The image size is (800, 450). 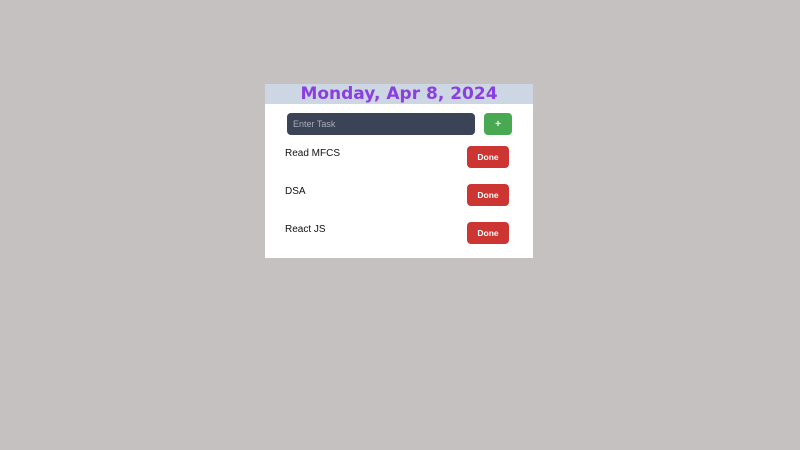 What do you see at coordinates (295, 191) in the screenshot?
I see `task-label: DSA` at bounding box center [295, 191].